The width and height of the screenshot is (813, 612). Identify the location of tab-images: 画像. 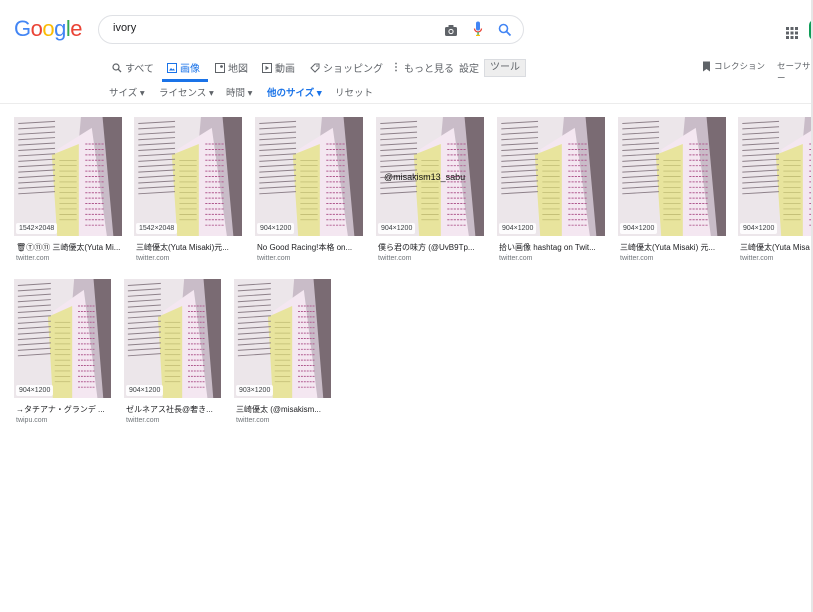
(183, 67).